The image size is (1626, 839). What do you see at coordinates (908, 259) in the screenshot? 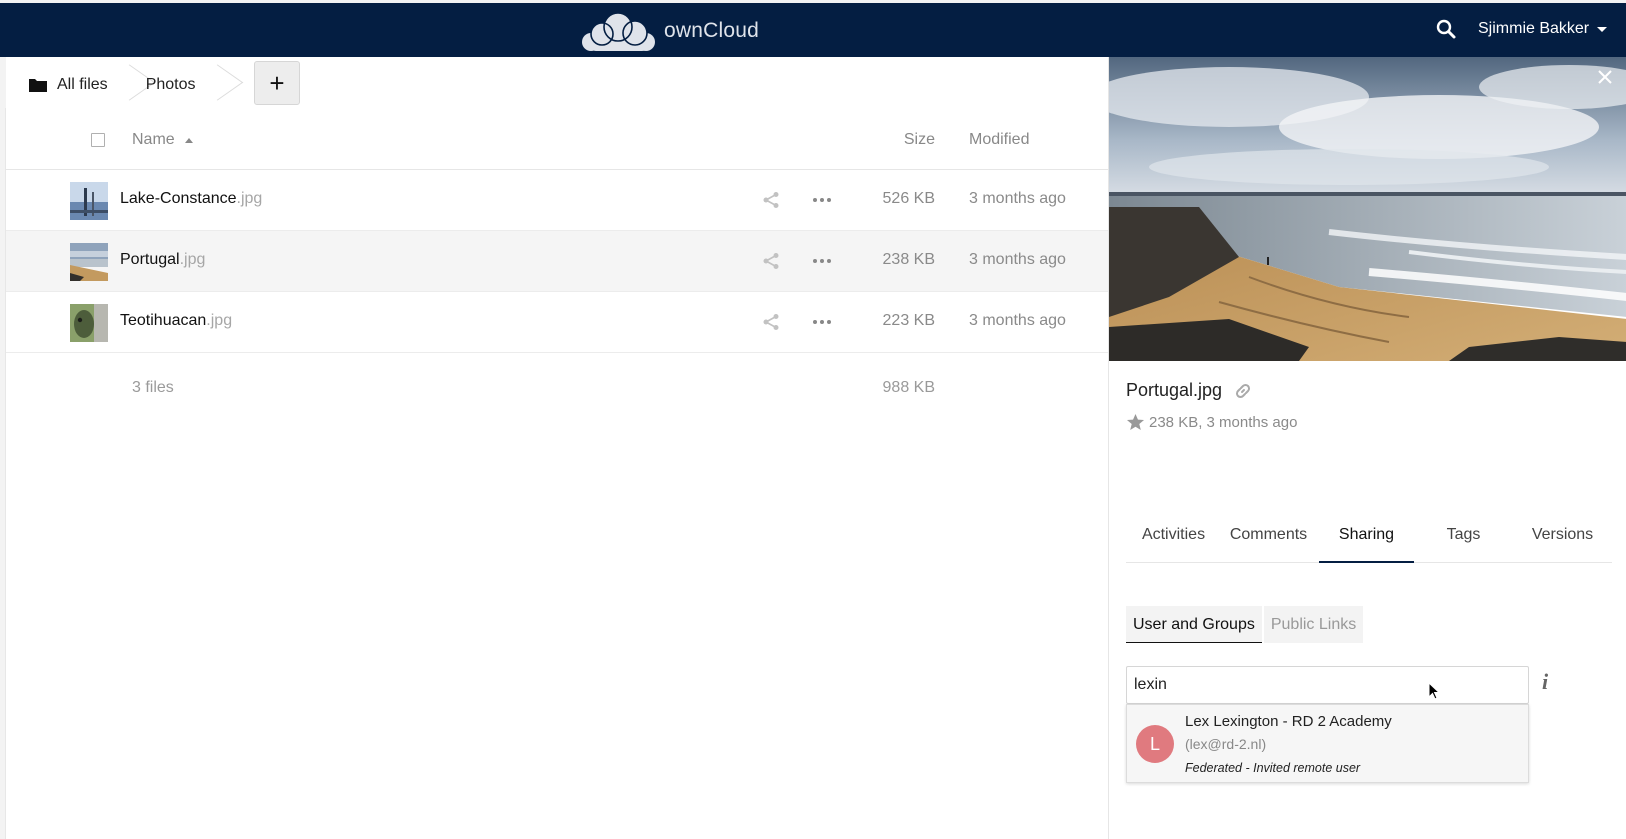
I see `file-size: 238 KB` at bounding box center [908, 259].